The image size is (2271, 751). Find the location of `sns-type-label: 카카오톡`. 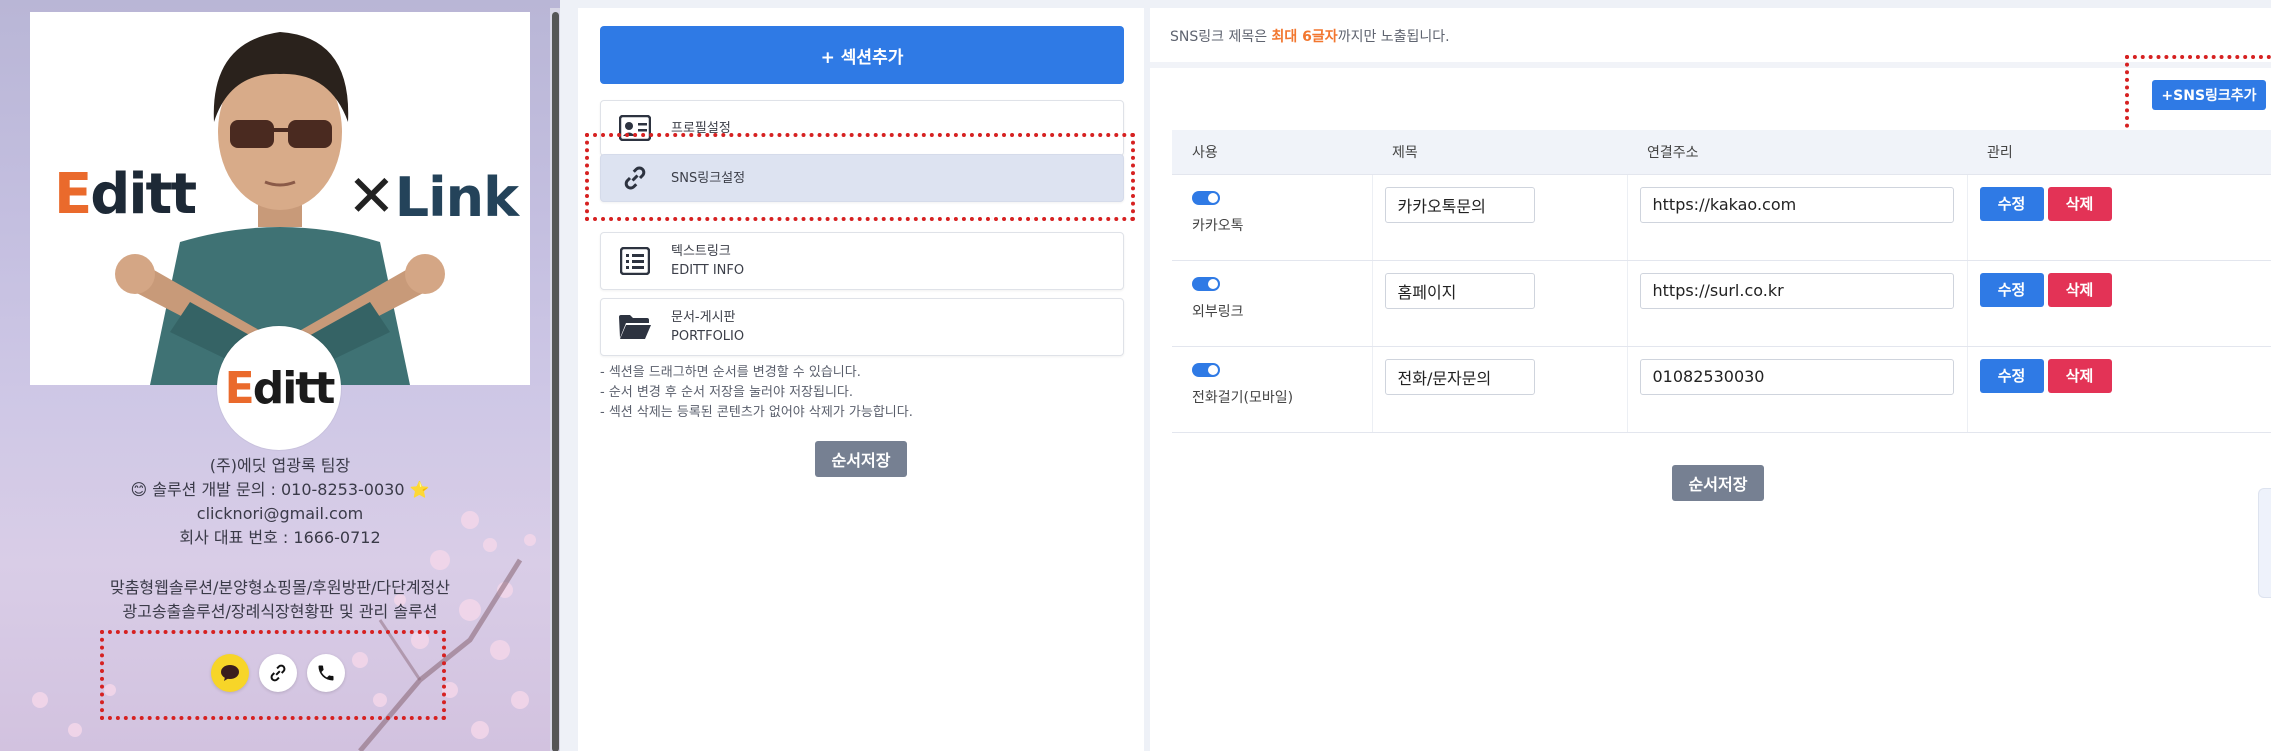

sns-type-label: 카카오톡 is located at coordinates (1218, 225).